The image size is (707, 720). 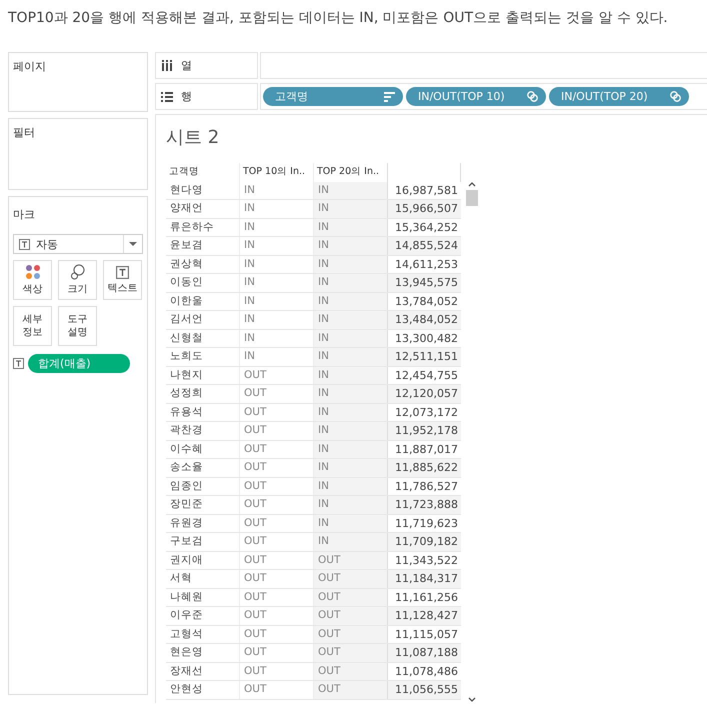 What do you see at coordinates (32, 272) in the screenshot?
I see `color-dots-icon` at bounding box center [32, 272].